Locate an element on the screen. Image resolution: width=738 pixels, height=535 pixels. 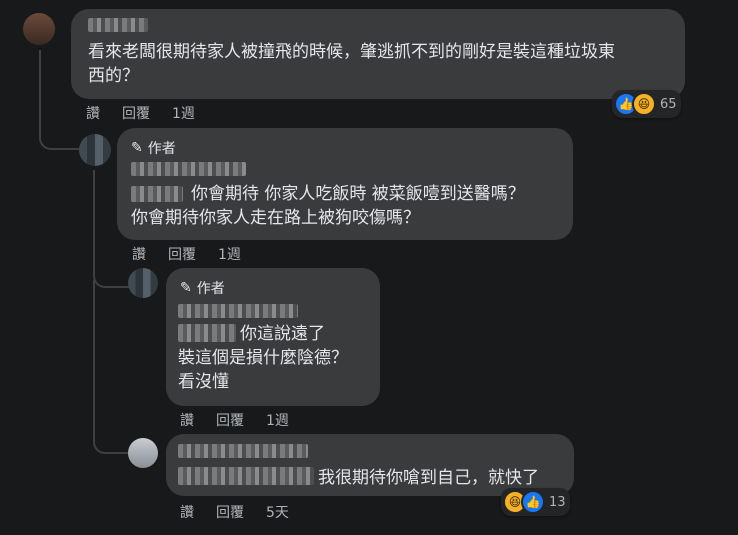
comment-bubble: 我很期待你嗆到自己，就快了 is located at coordinates (370, 465).